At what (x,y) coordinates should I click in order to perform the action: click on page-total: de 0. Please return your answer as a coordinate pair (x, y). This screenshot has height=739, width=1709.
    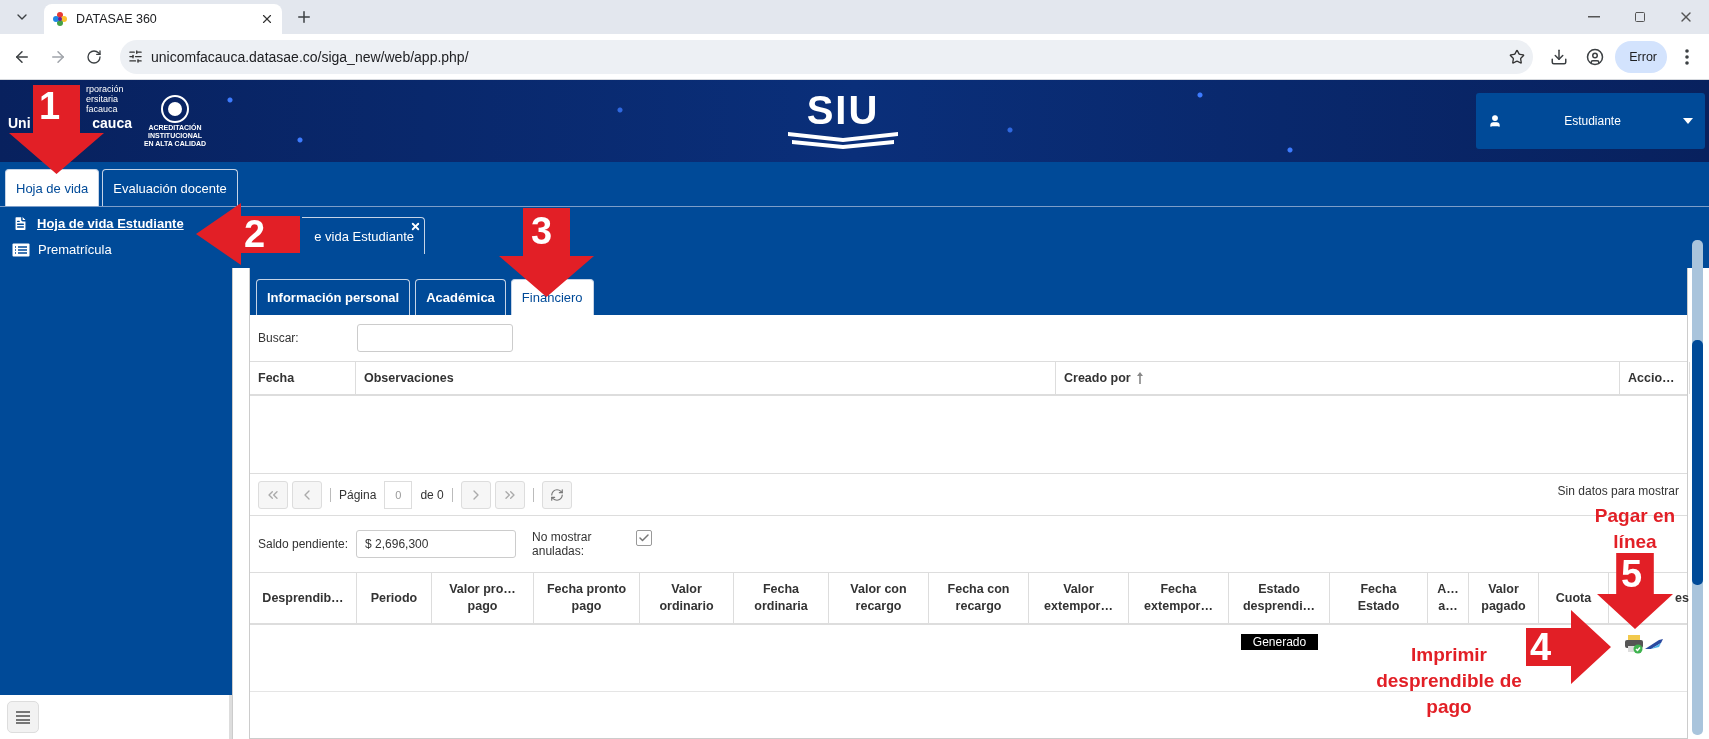
    Looking at the image, I should click on (432, 494).